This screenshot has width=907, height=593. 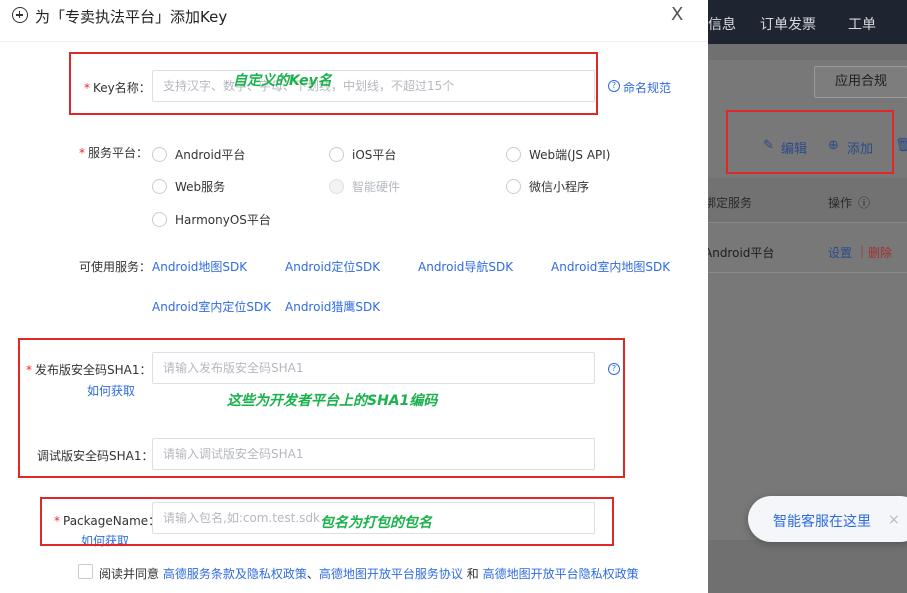 I want to click on info-icon: ⓘ, so click(x=864, y=203).